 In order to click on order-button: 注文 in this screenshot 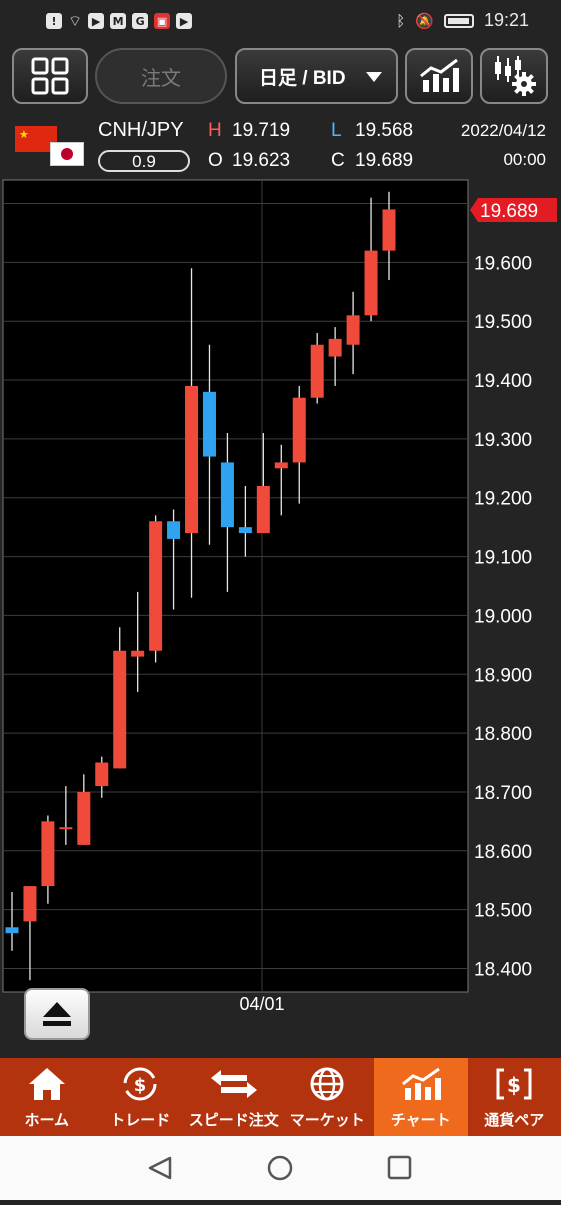, I will do `click(161, 76)`.